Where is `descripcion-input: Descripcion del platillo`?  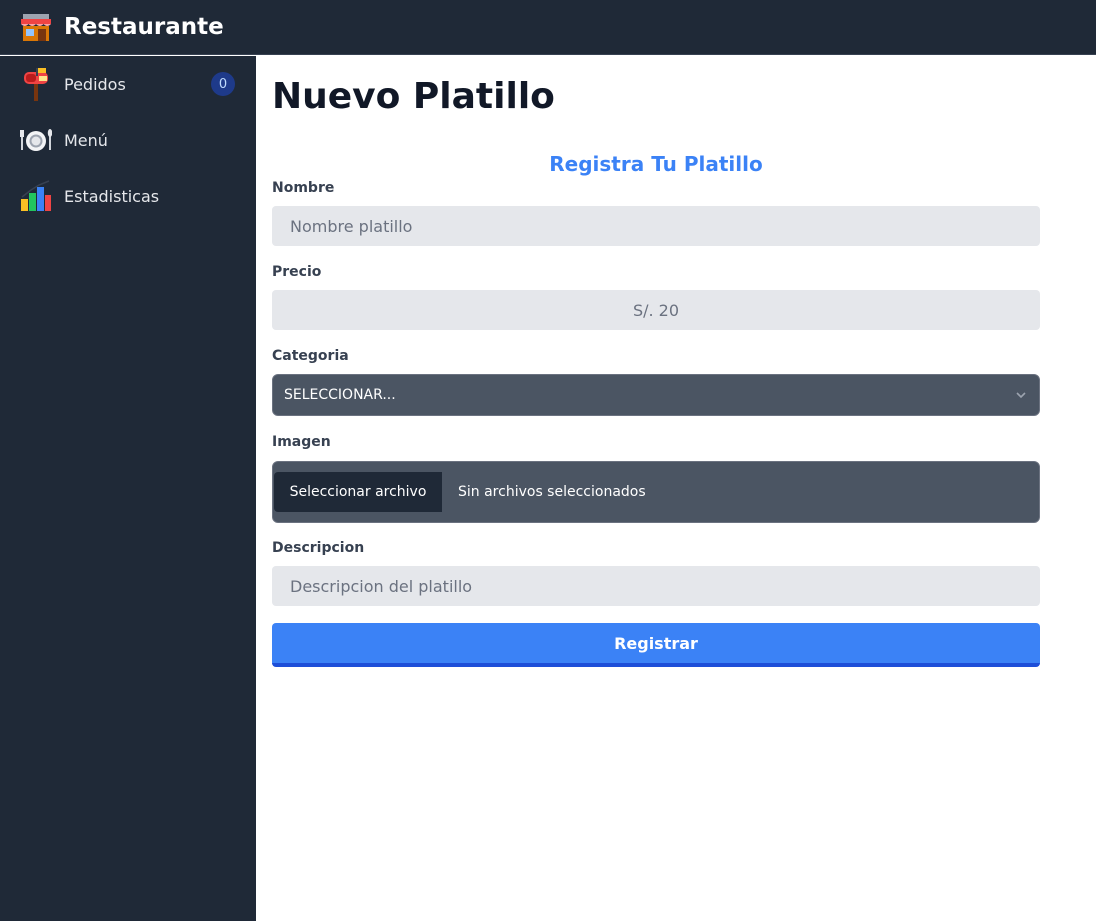
descripcion-input: Descripcion del platillo is located at coordinates (656, 586).